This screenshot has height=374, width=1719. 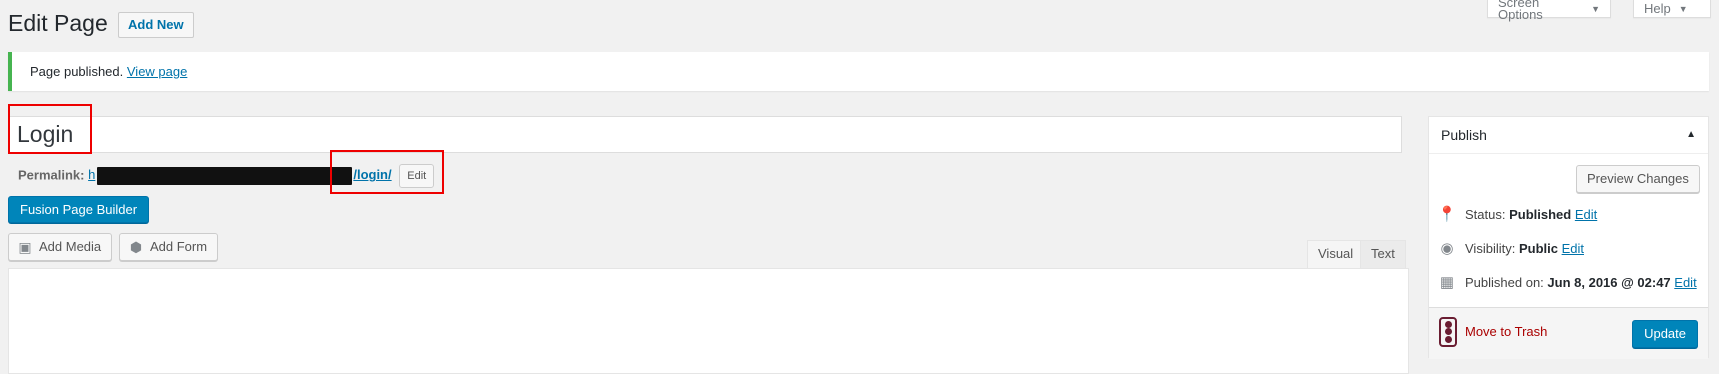 What do you see at coordinates (50, 129) in the screenshot?
I see `annotation-box-title` at bounding box center [50, 129].